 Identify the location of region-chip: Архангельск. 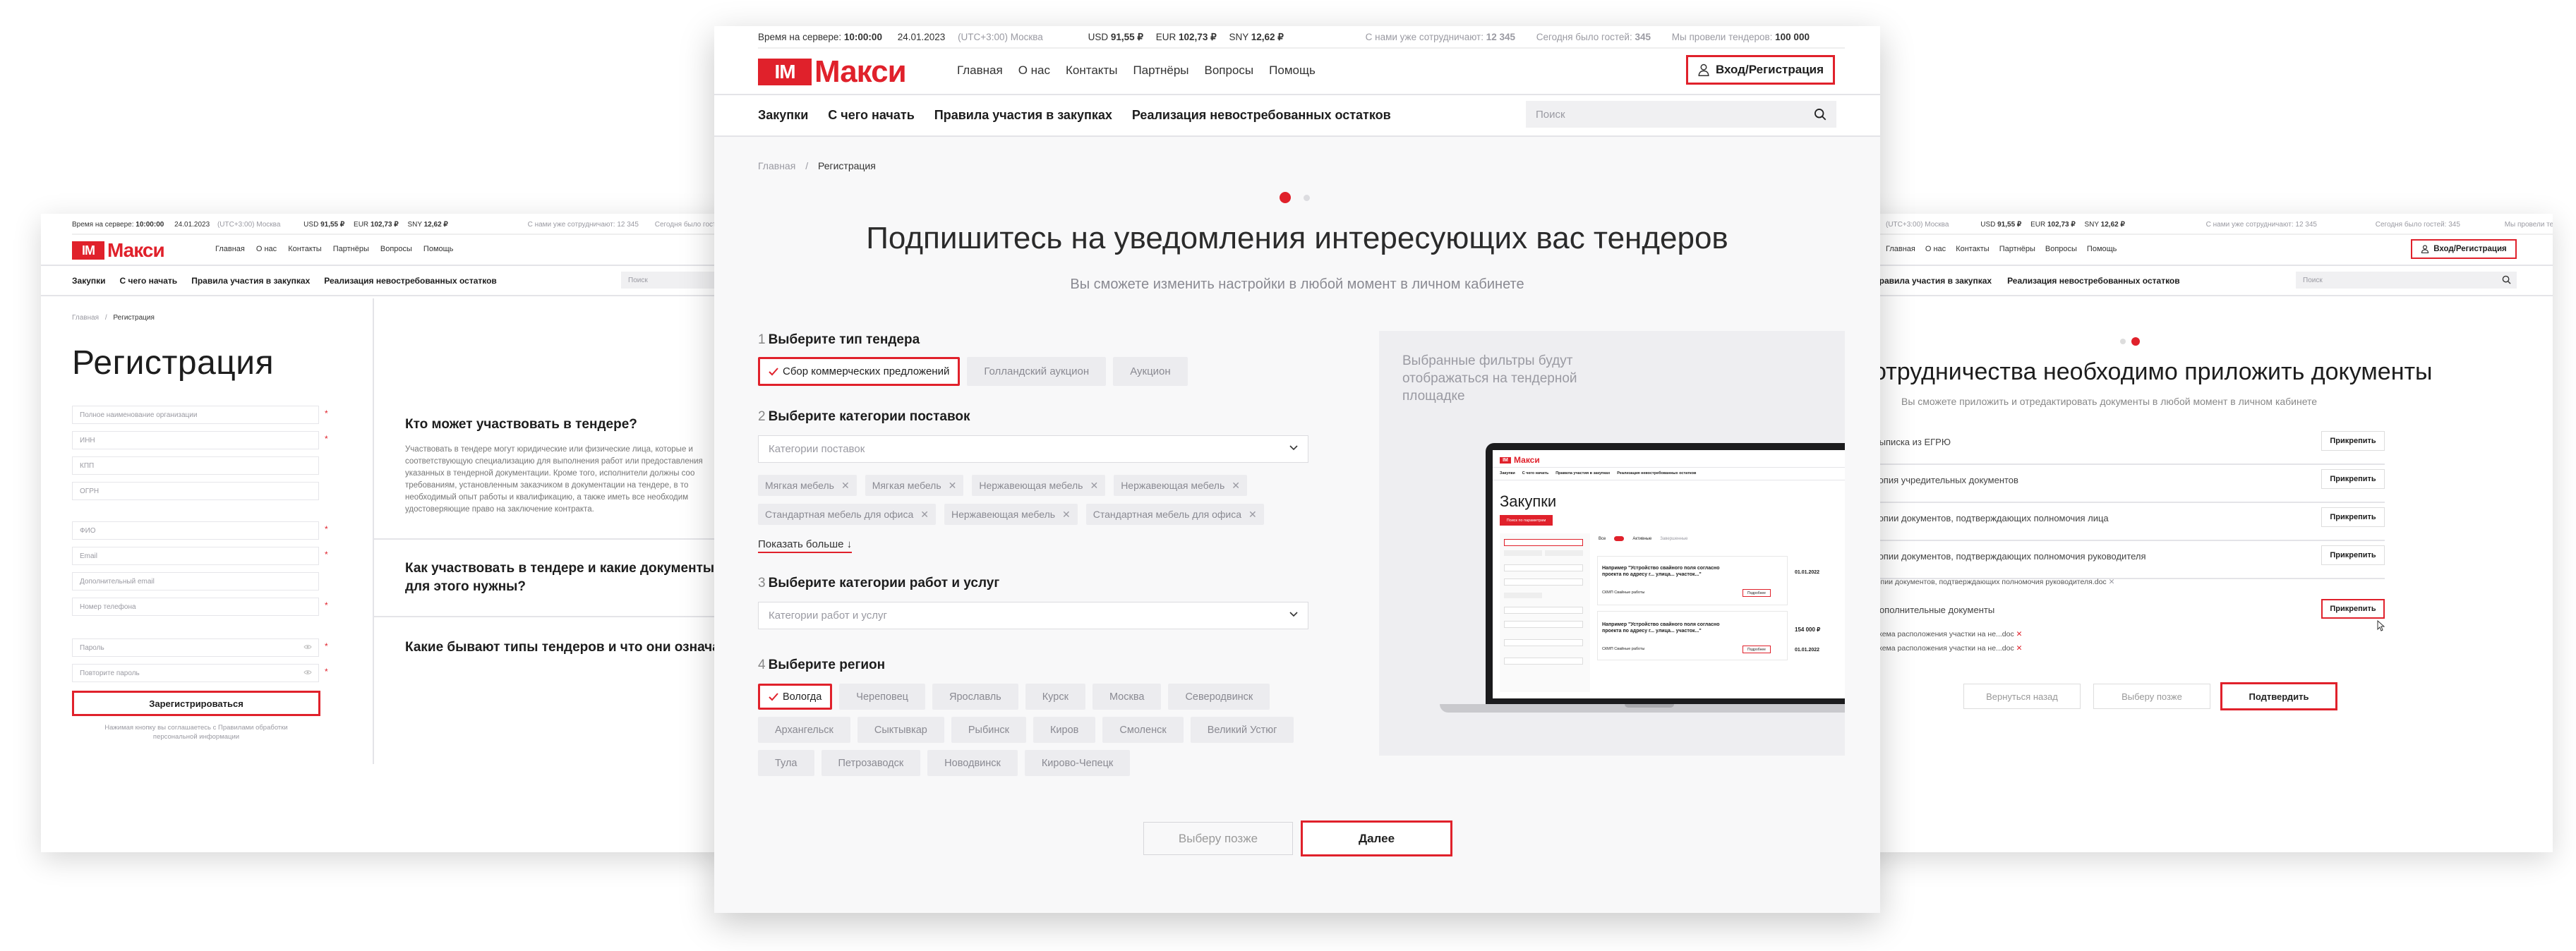
(804, 730).